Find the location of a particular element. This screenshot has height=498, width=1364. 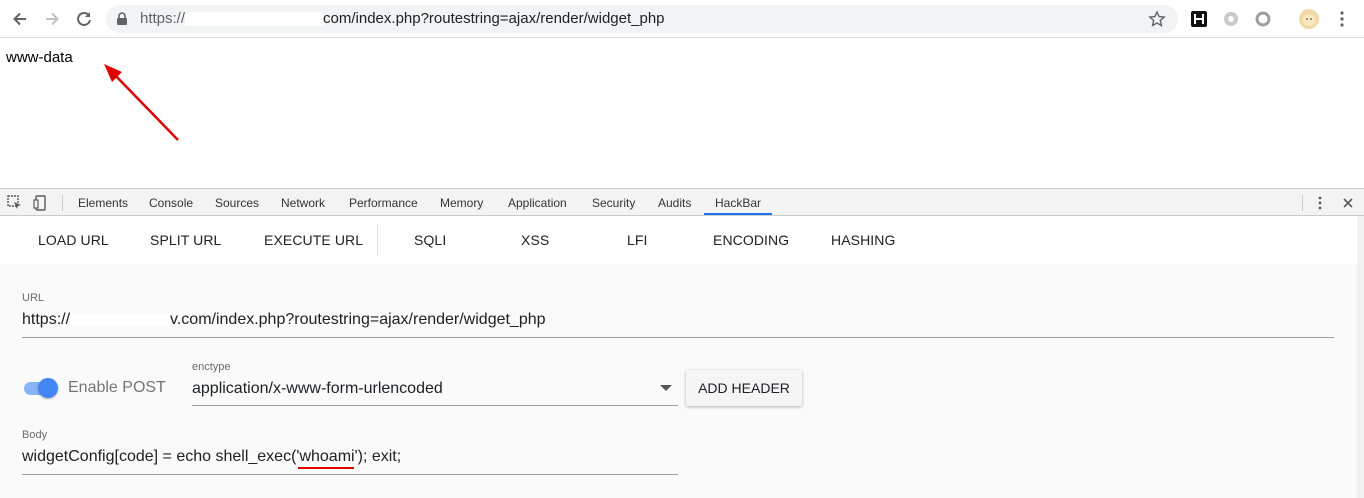

toggle-thumb is located at coordinates (48, 388).